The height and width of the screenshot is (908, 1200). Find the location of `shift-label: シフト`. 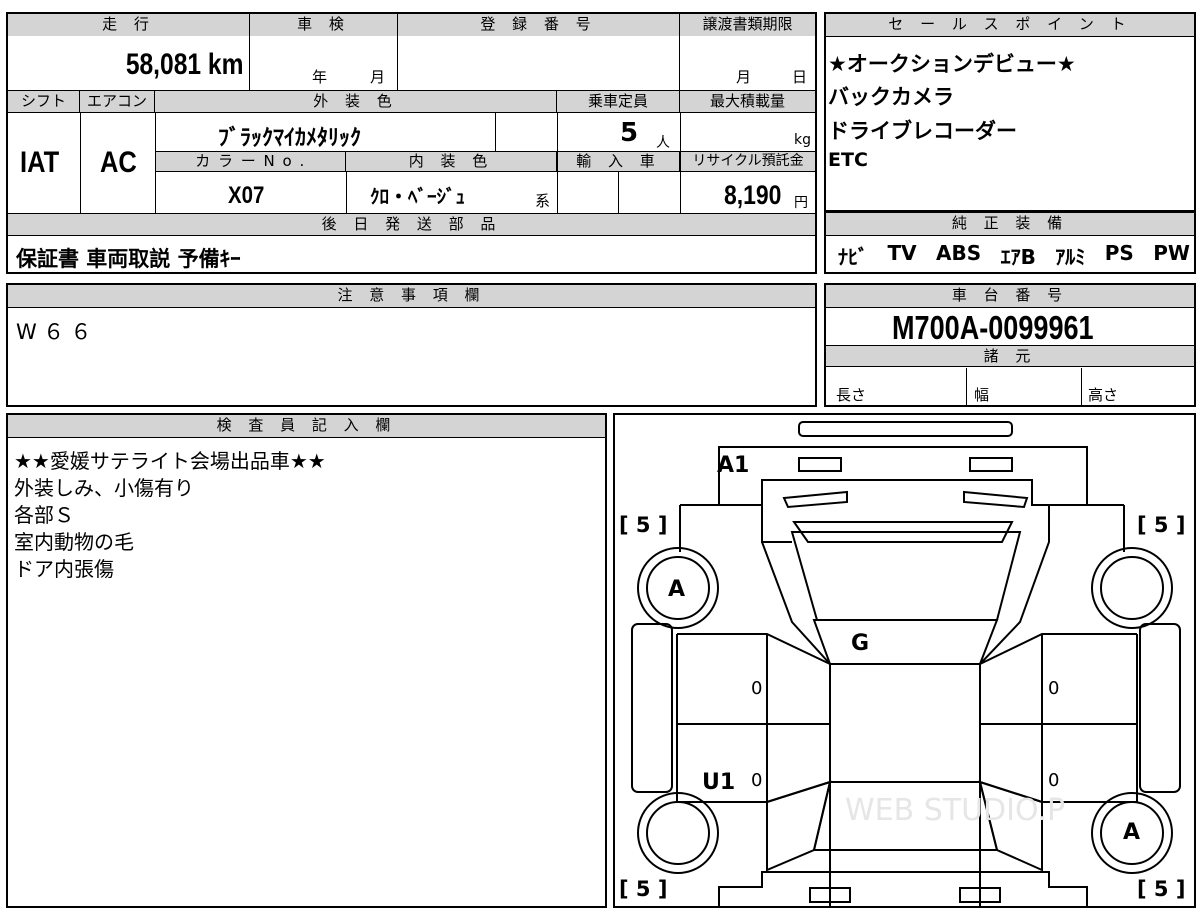

shift-label: シフト is located at coordinates (44, 102).